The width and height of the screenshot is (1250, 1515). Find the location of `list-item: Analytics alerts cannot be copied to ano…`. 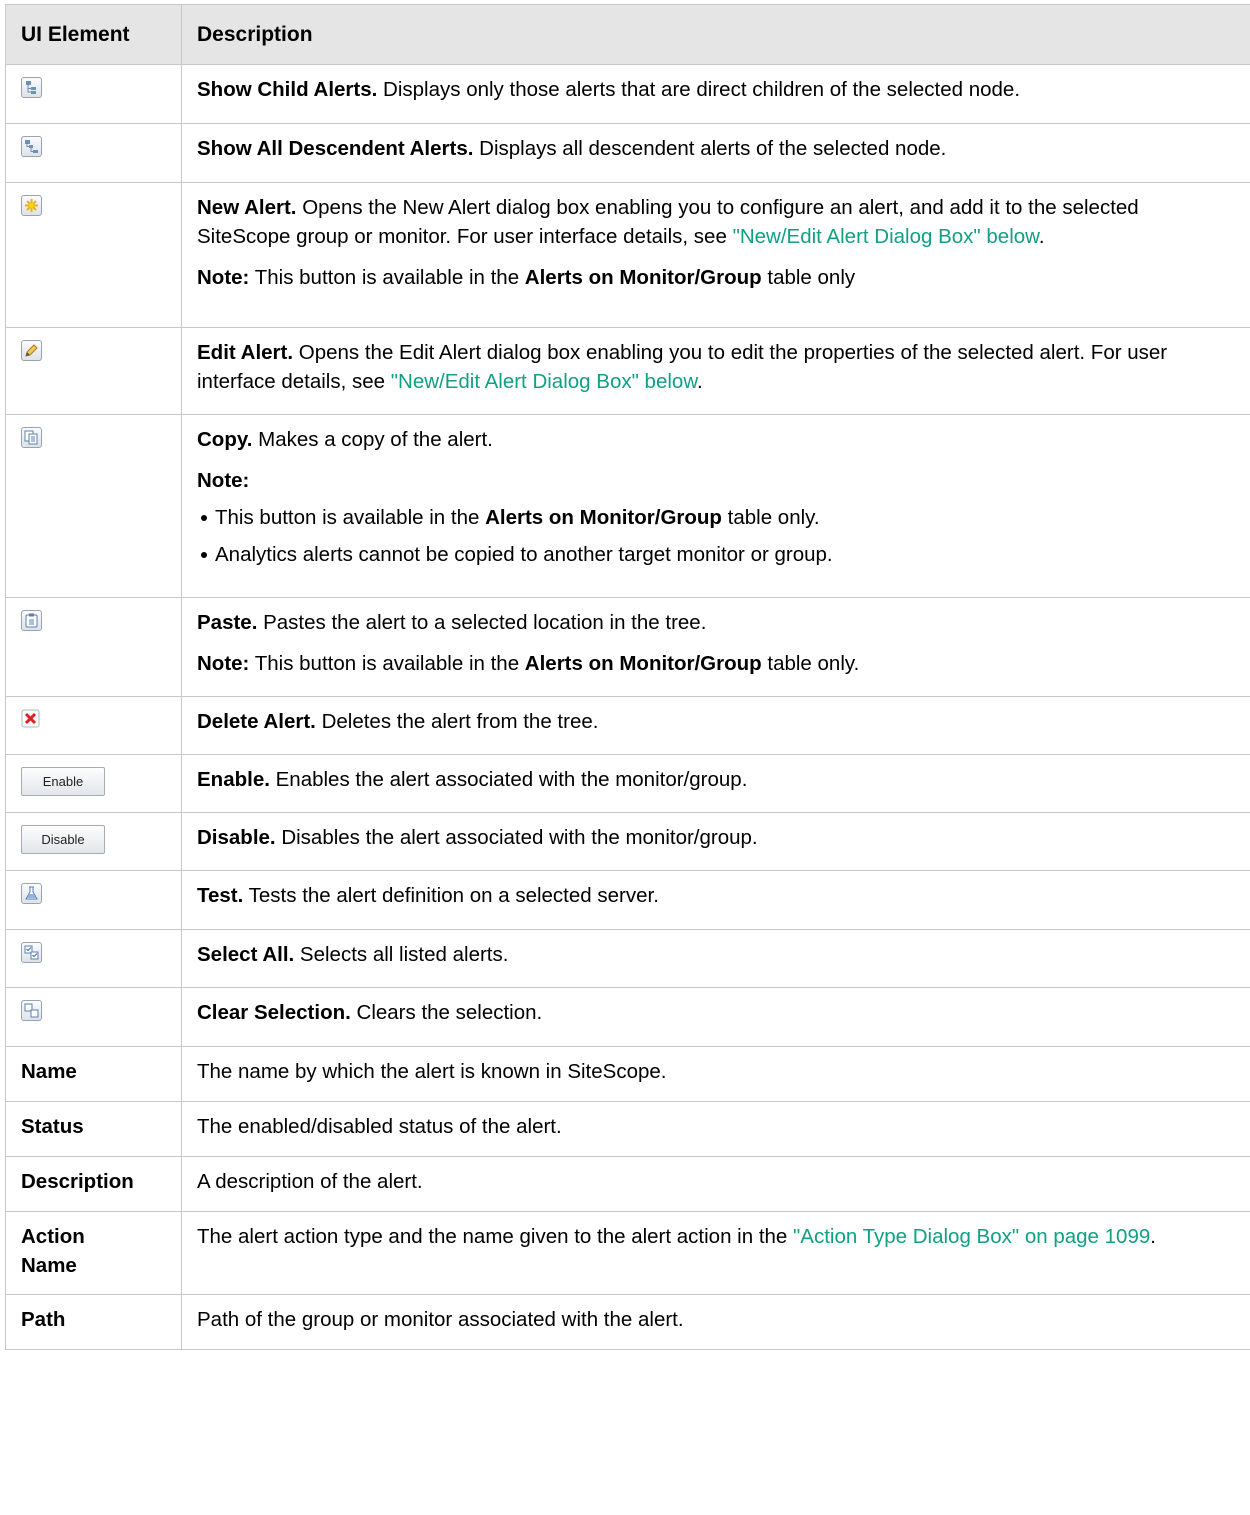

list-item: Analytics alerts cannot be copied to ano… is located at coordinates (719, 554).